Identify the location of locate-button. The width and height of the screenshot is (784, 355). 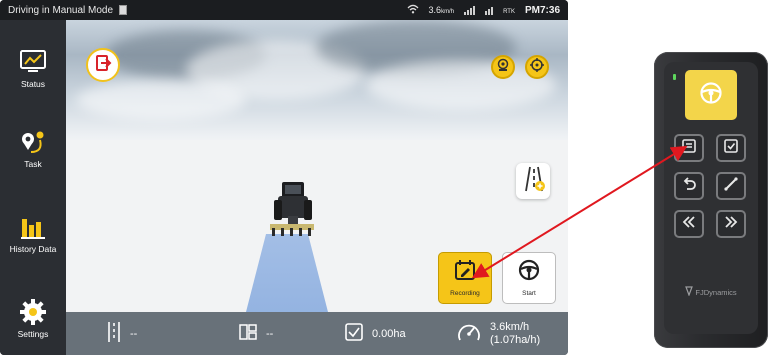
(537, 67).